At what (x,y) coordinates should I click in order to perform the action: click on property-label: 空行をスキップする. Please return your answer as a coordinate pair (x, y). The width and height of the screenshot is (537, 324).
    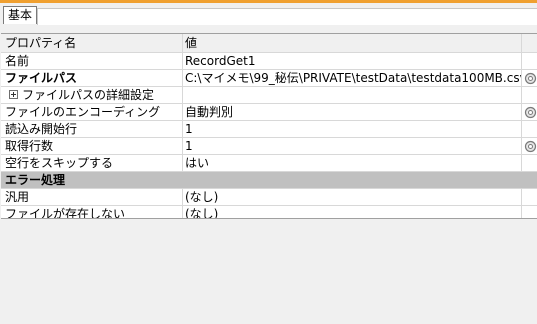
    Looking at the image, I should click on (92, 163).